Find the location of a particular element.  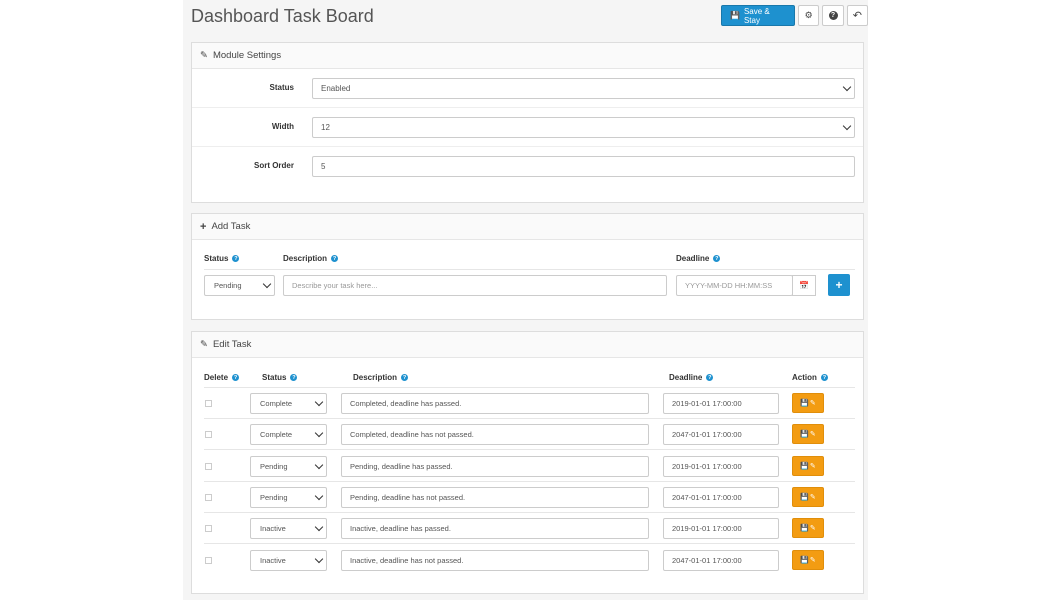

action-column-label: Action is located at coordinates (804, 377).